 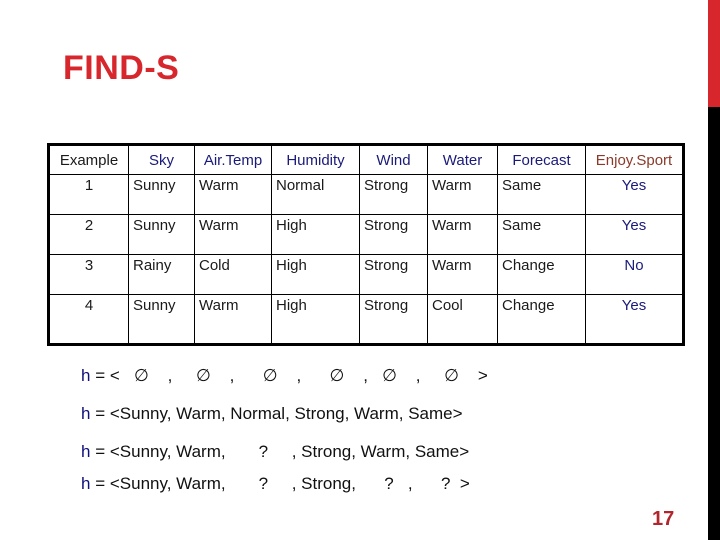 I want to click on cell-example: 1, so click(x=88, y=194).